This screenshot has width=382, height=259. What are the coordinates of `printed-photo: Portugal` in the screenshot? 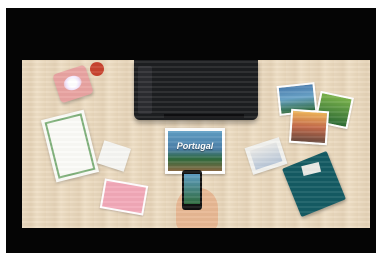 It's located at (195, 151).